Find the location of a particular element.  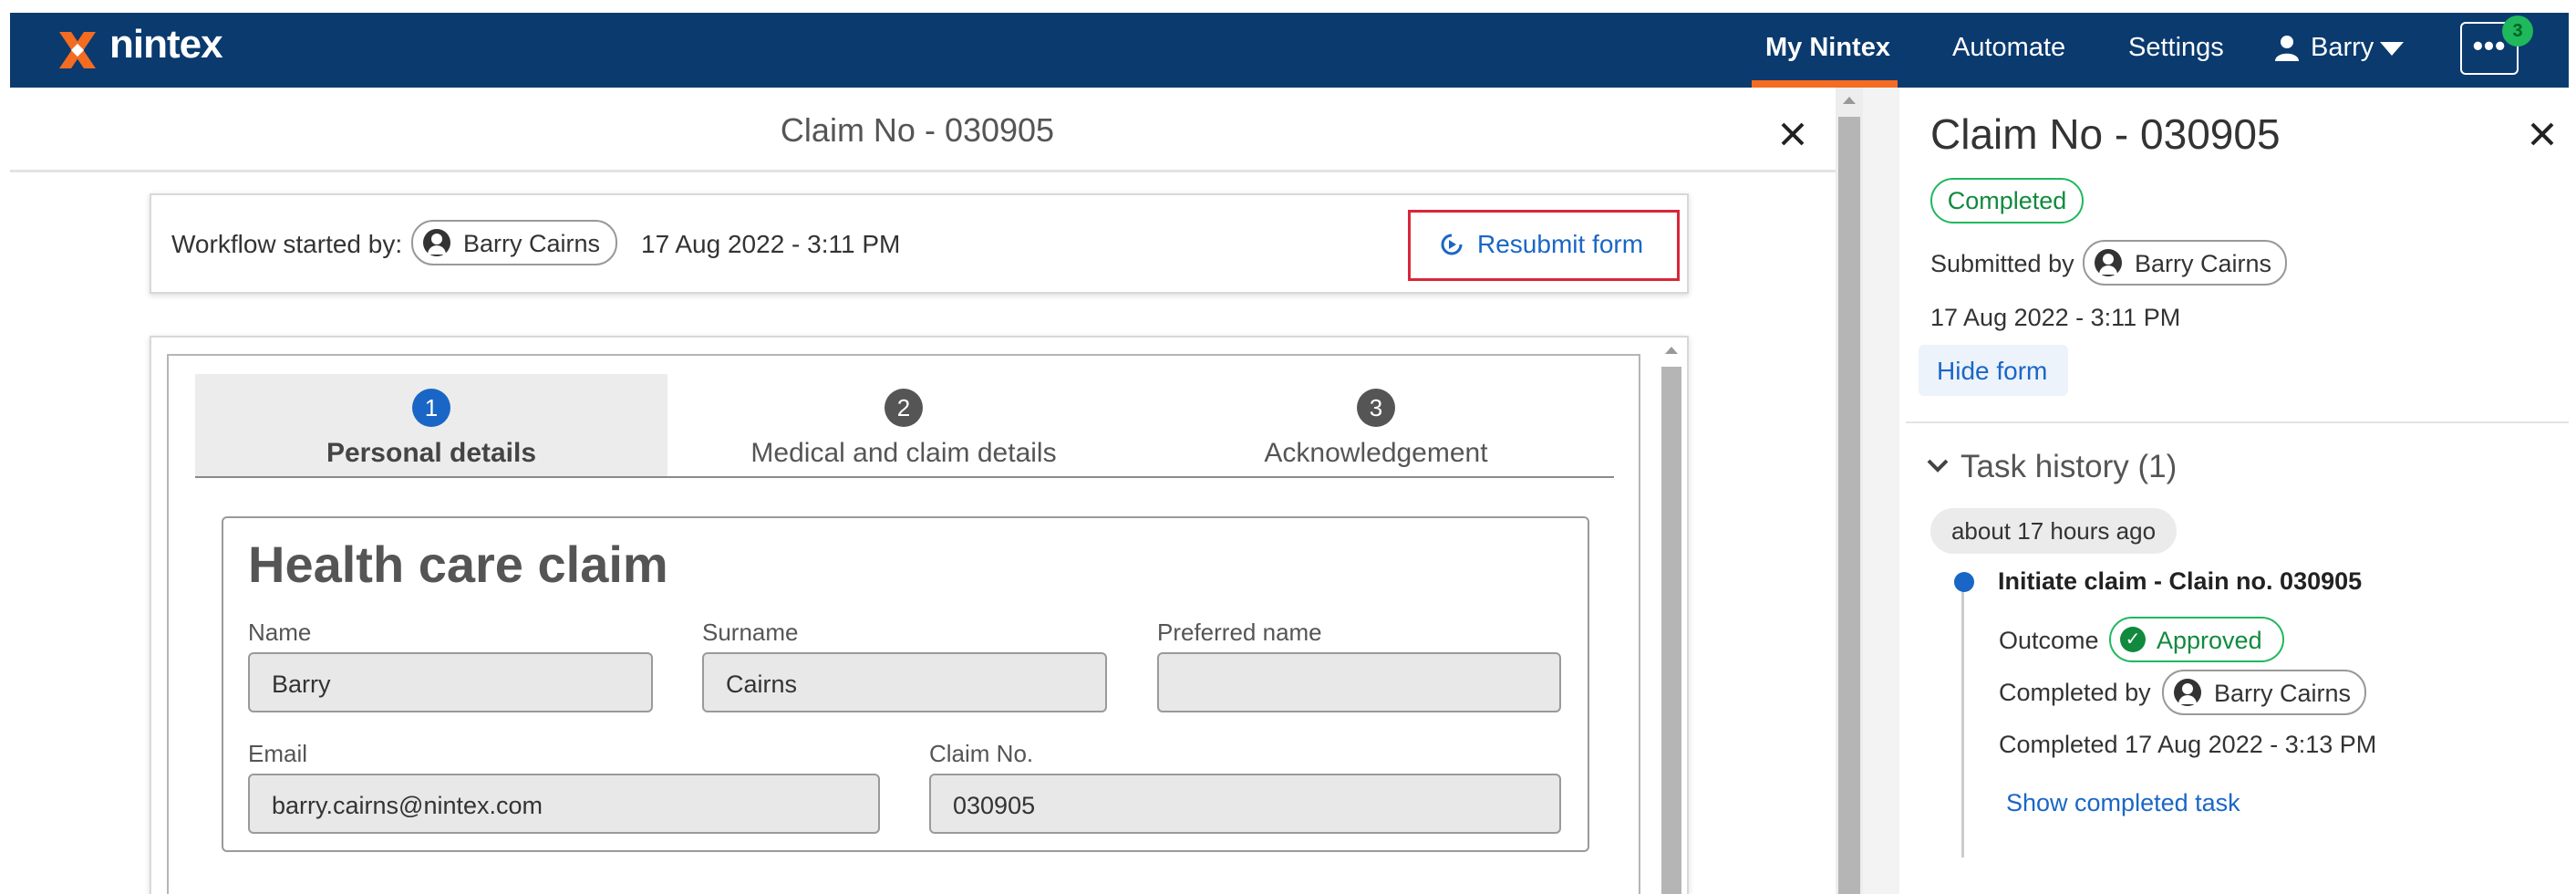

outcome-badge: ✓ Approved is located at coordinates (2196, 639).